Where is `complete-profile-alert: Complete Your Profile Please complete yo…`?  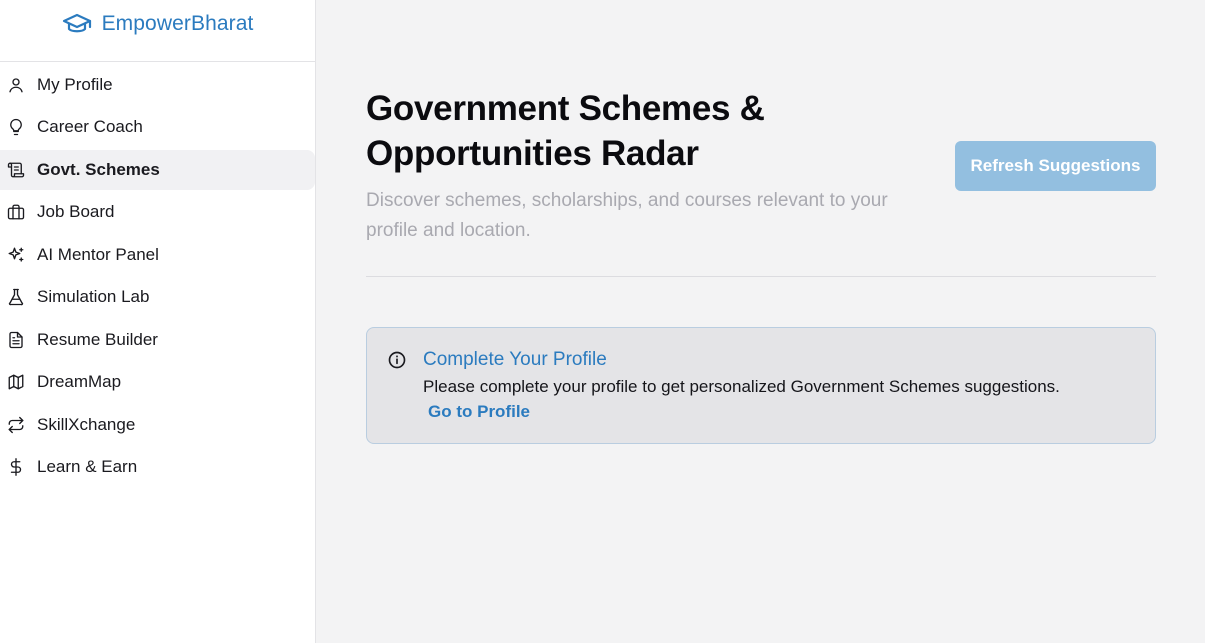
complete-profile-alert: Complete Your Profile Please complete yo… is located at coordinates (761, 385).